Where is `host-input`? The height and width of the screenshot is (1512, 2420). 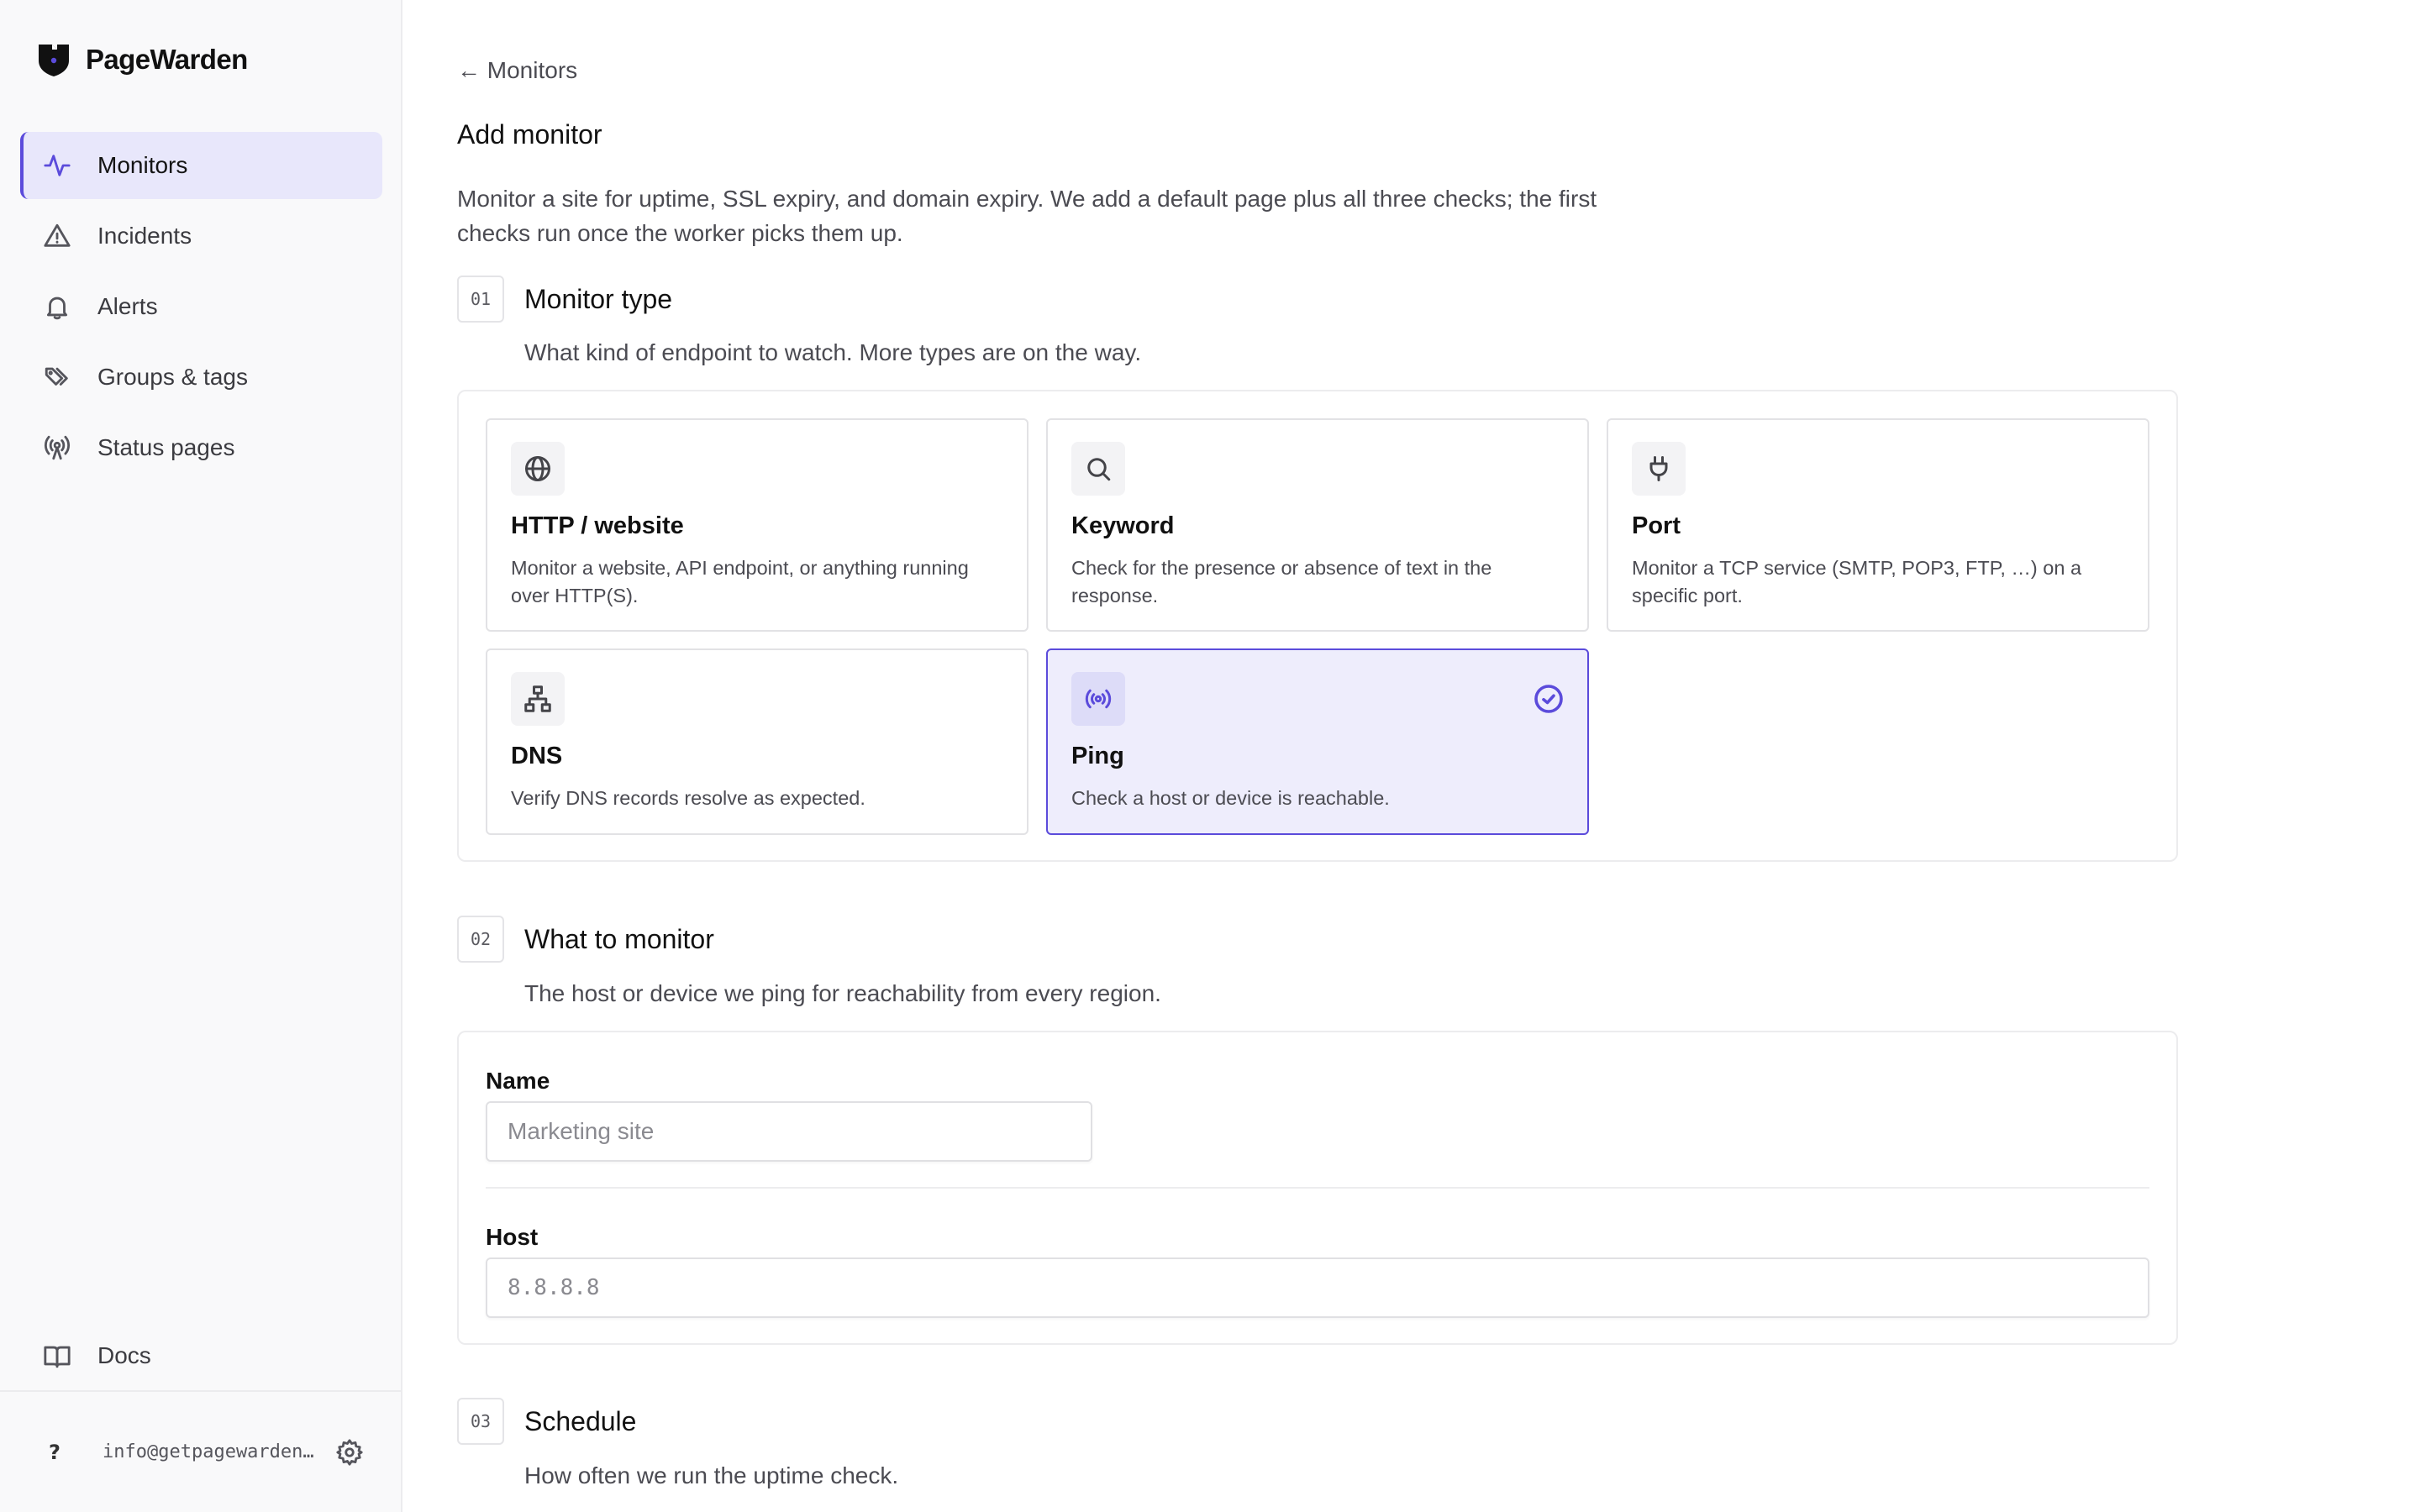 host-input is located at coordinates (1317, 1287).